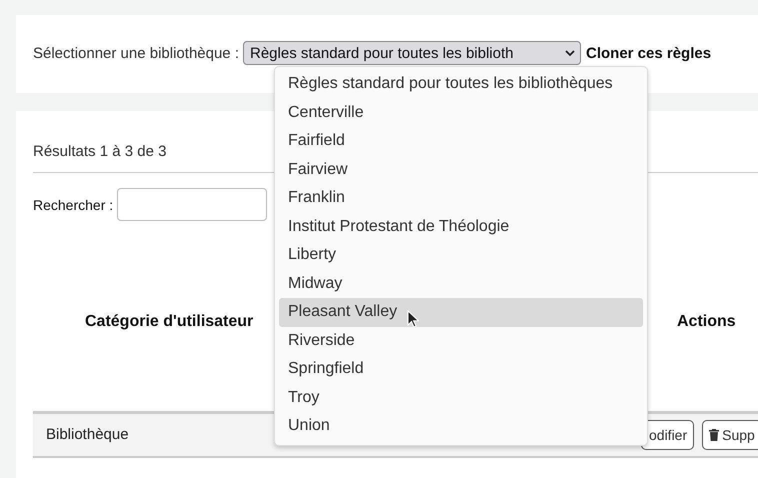  What do you see at coordinates (730, 435) in the screenshot?
I see `delete-button: Supp` at bounding box center [730, 435].